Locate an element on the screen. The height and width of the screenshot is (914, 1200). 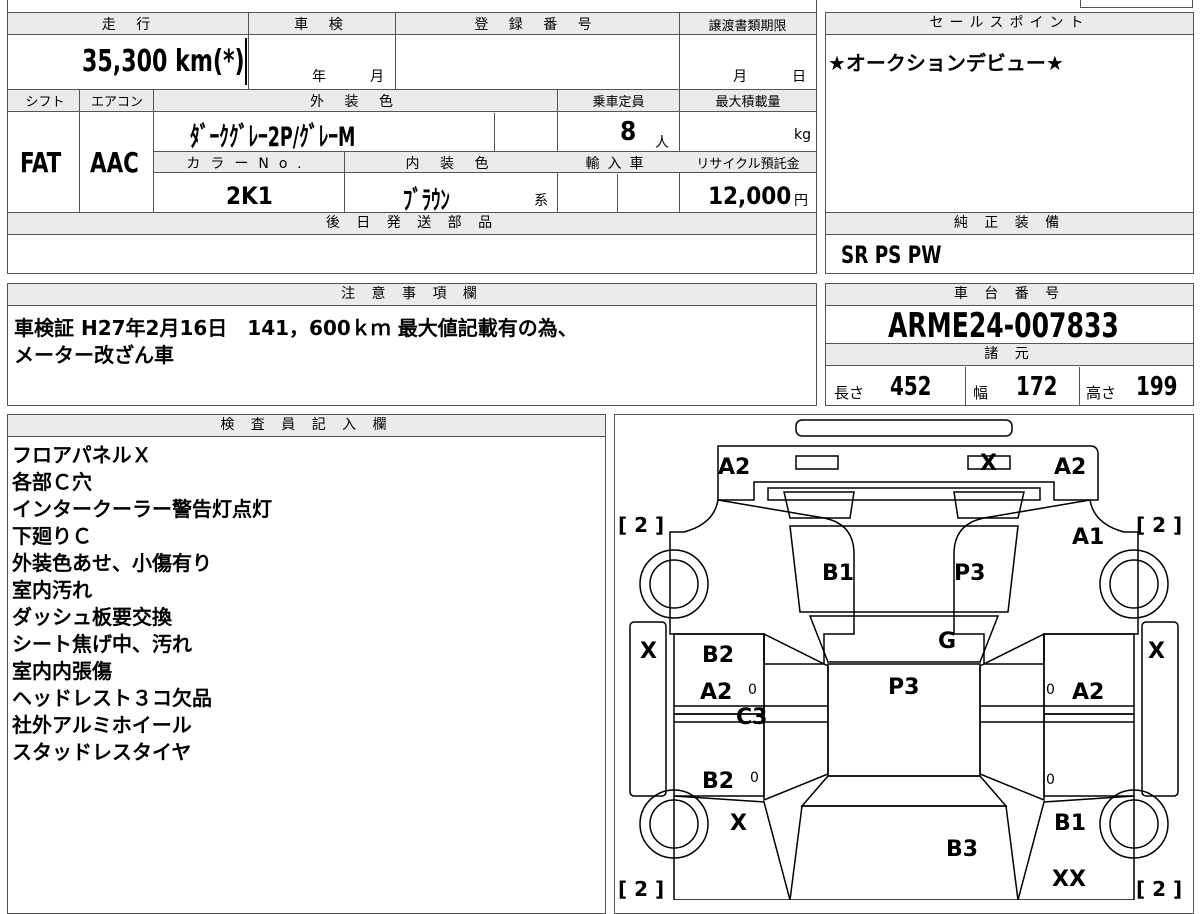
tire-rear-left: [ 2 ] is located at coordinates (641, 525).